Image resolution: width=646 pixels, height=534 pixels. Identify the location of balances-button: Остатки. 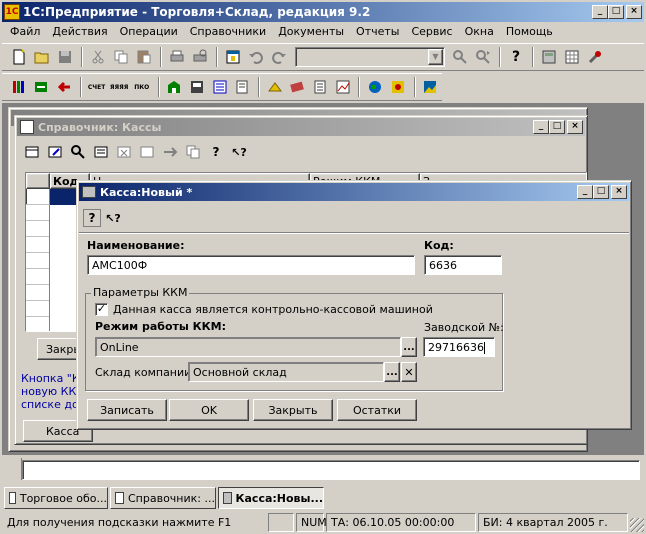
(377, 410).